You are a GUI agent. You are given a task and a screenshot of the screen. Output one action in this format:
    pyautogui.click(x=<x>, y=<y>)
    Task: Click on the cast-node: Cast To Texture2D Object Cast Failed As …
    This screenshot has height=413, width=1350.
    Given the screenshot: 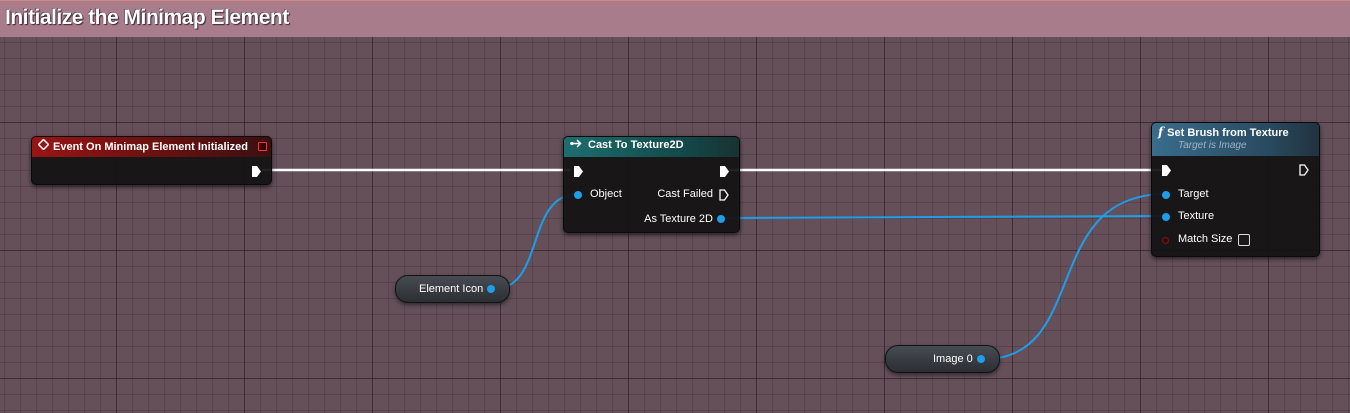 What is the action you would take?
    pyautogui.click(x=651, y=184)
    